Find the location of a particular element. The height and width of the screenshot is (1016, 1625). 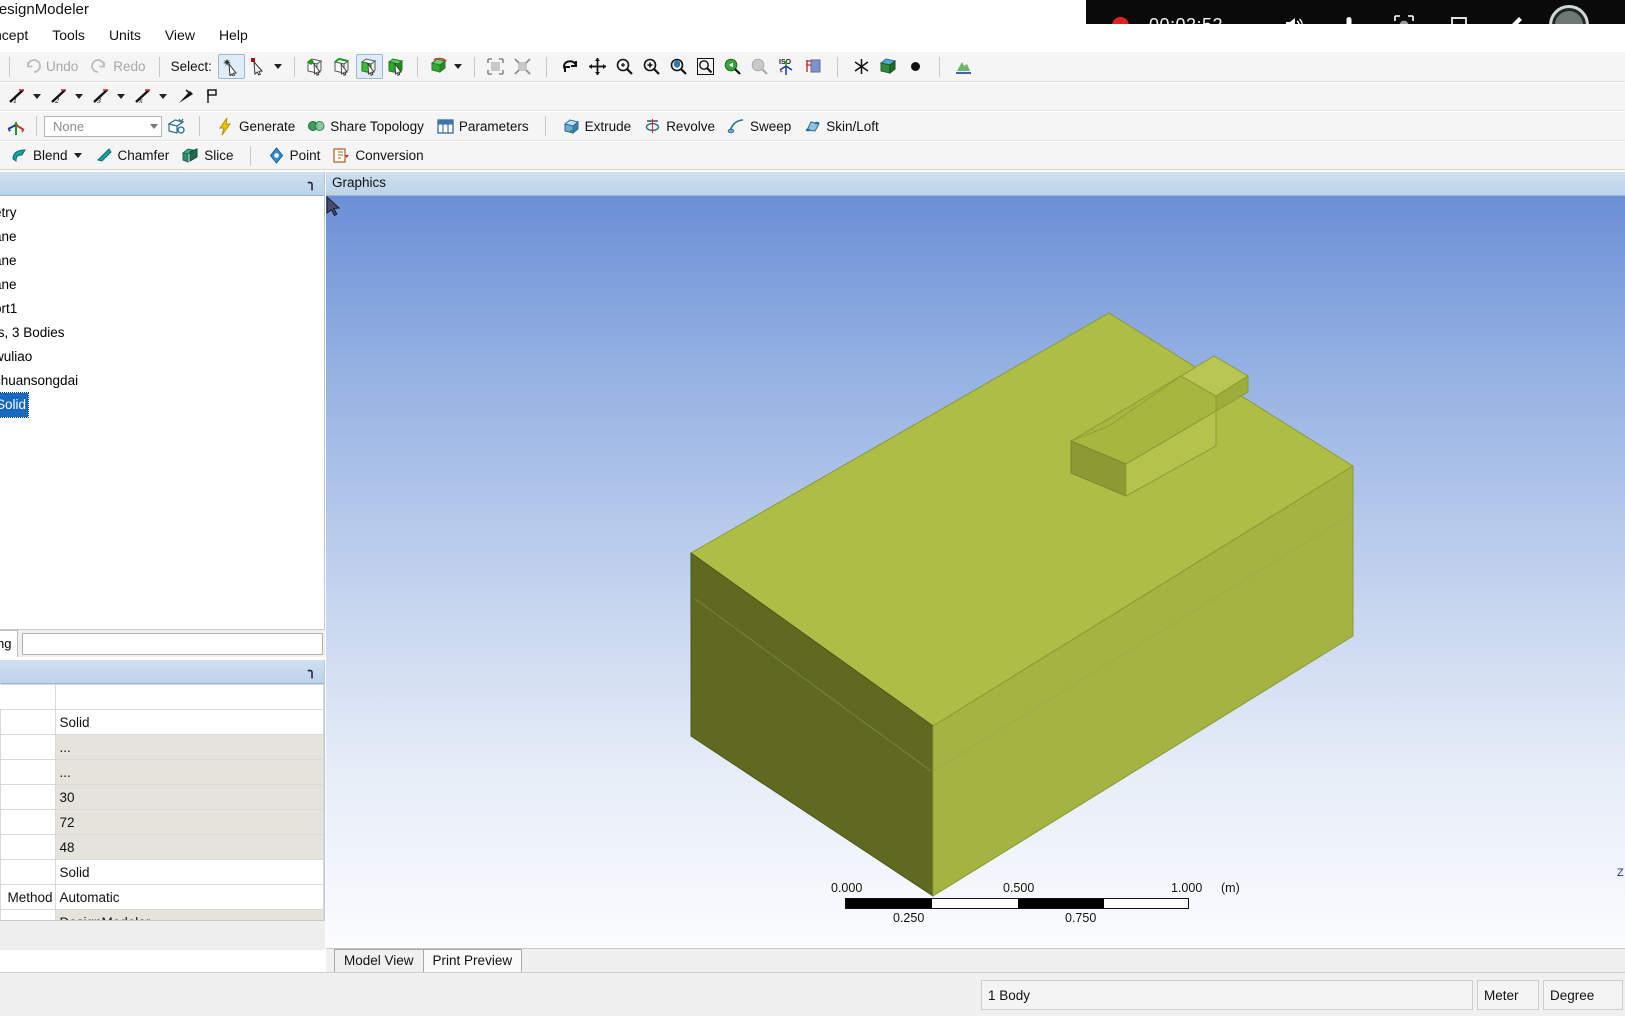

tree-item-plane-3: ane is located at coordinates (162, 285).